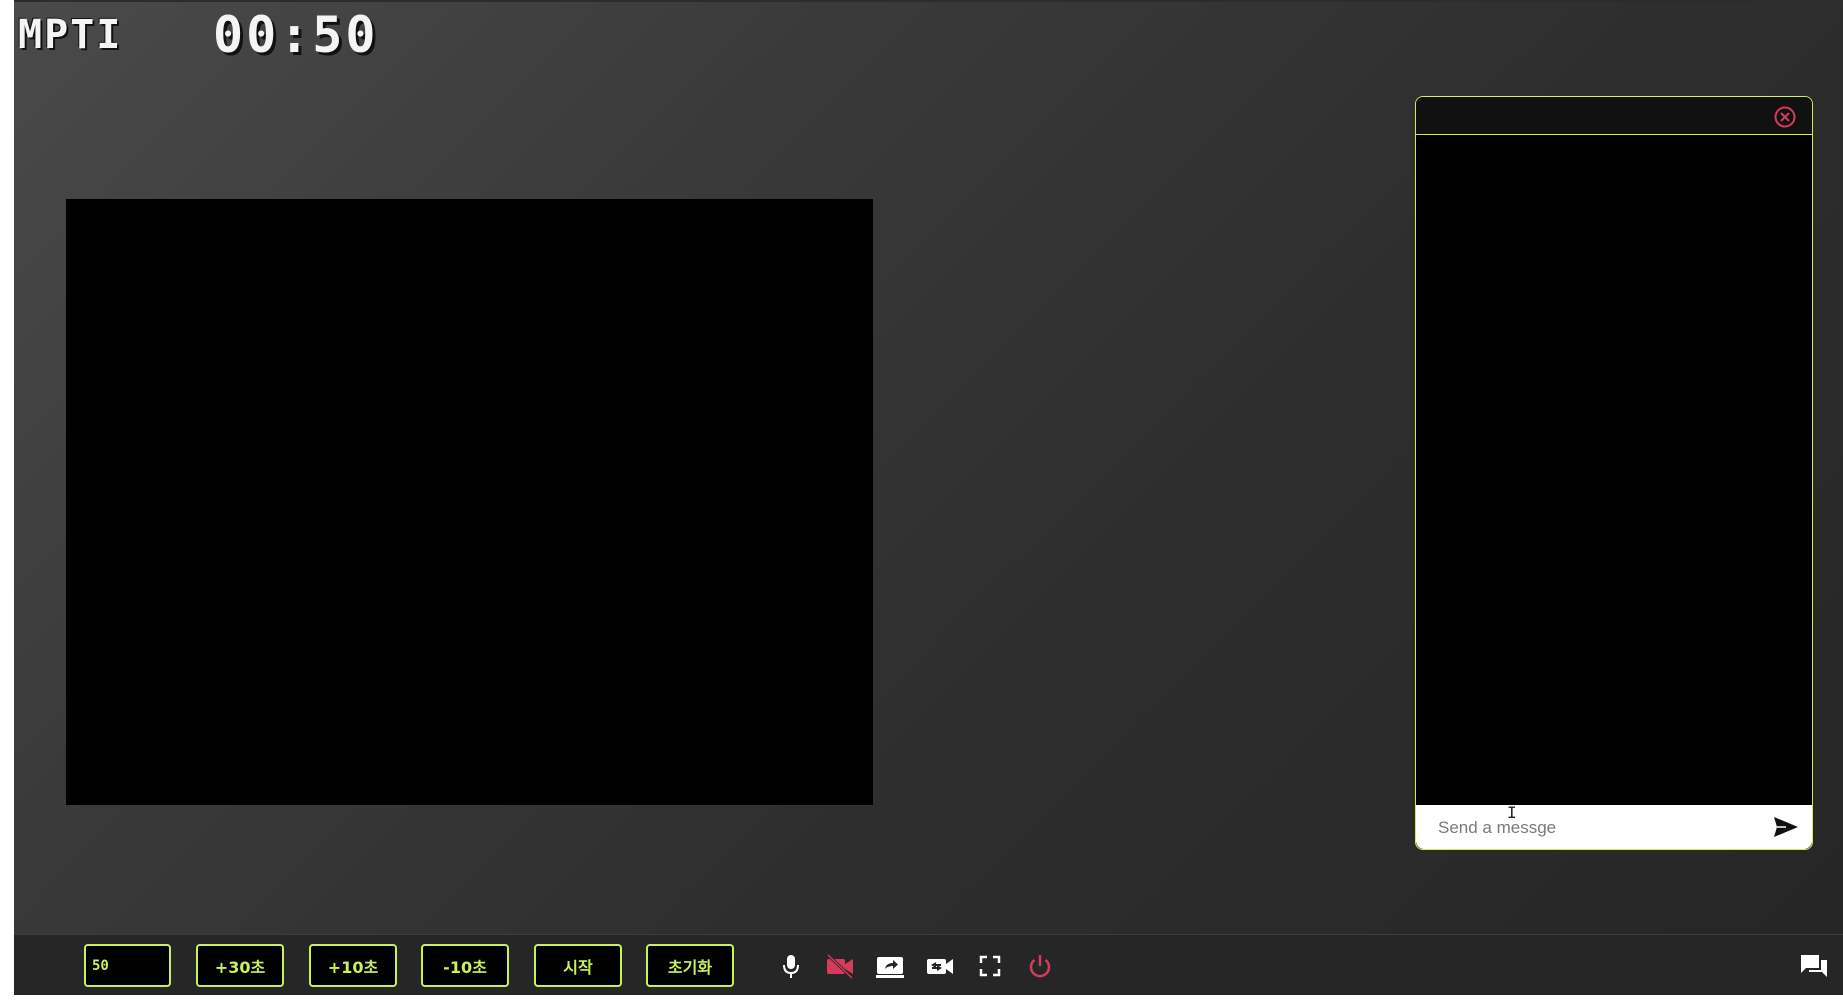 The width and height of the screenshot is (1843, 1001). What do you see at coordinates (1785, 117) in the screenshot?
I see `close-icon` at bounding box center [1785, 117].